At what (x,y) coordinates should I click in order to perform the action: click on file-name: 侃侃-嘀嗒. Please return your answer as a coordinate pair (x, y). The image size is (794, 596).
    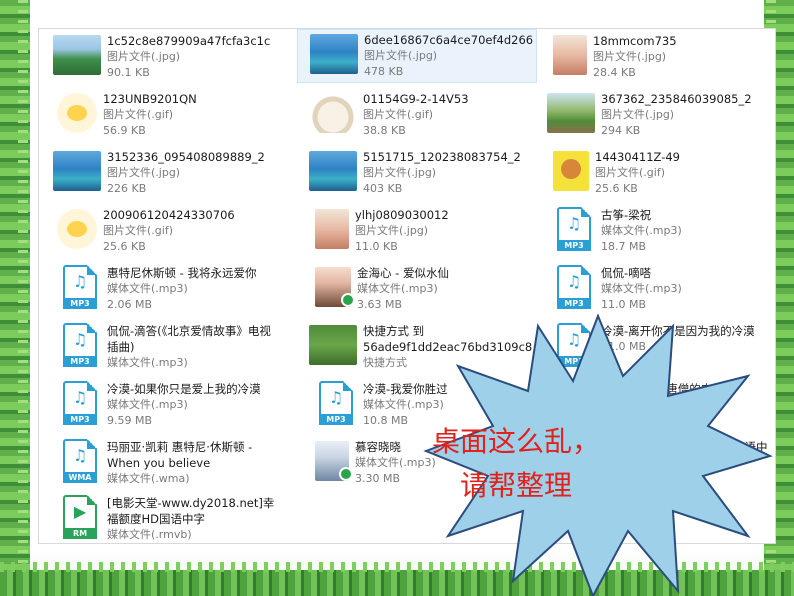
    Looking at the image, I should click on (626, 273).